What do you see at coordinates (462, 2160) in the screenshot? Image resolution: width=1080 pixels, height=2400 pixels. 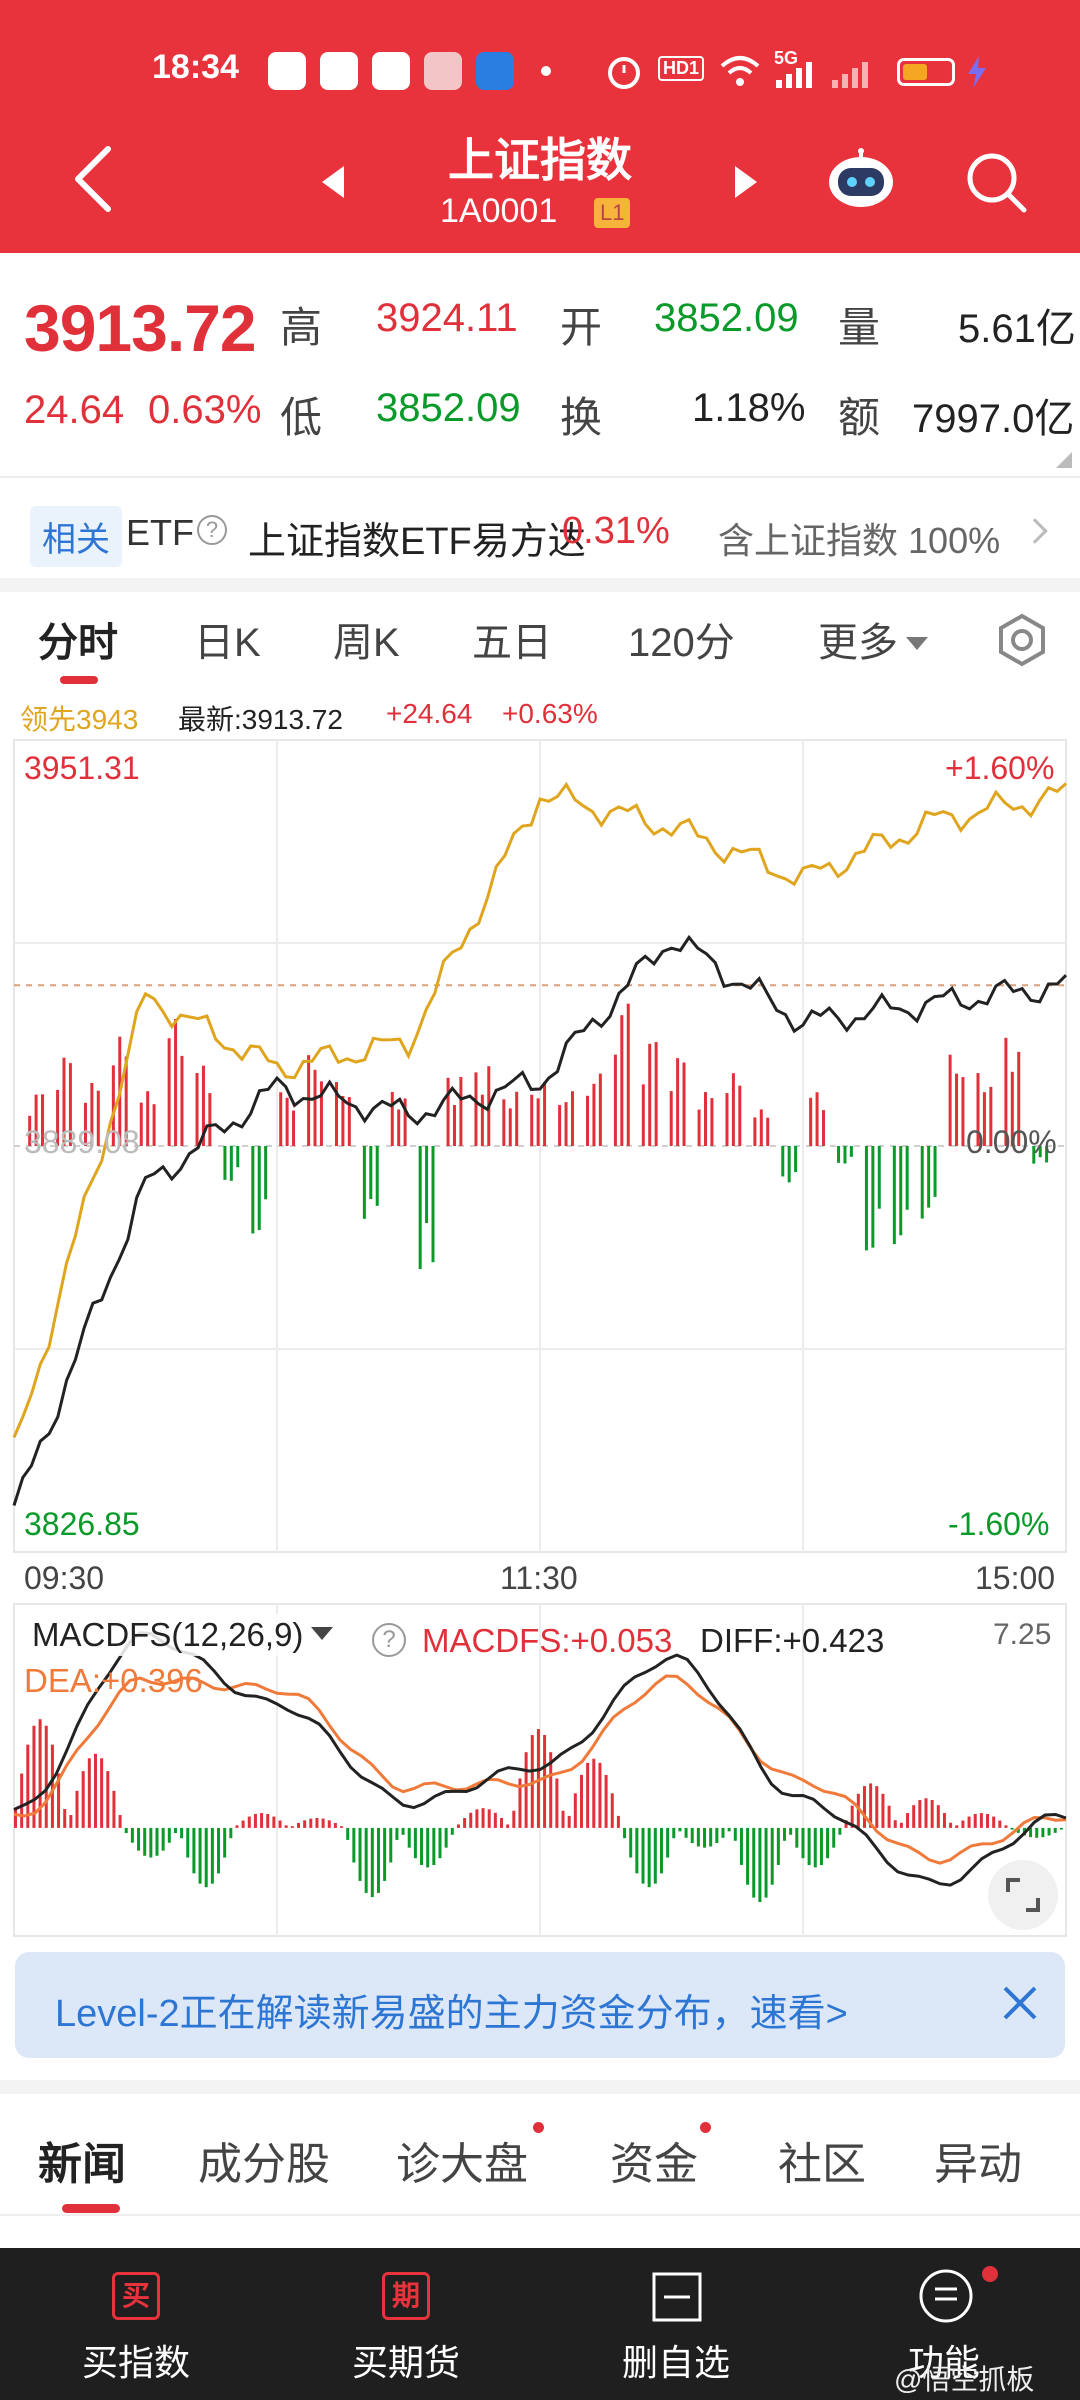 I see `tab-diagnose: 诊大盘` at bounding box center [462, 2160].